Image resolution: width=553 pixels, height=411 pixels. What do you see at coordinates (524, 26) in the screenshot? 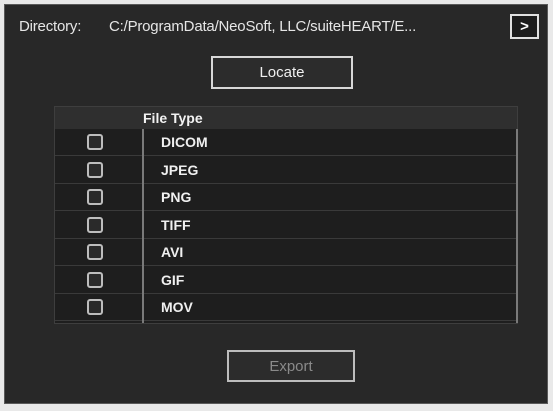
I see `browse-directory-button: >` at bounding box center [524, 26].